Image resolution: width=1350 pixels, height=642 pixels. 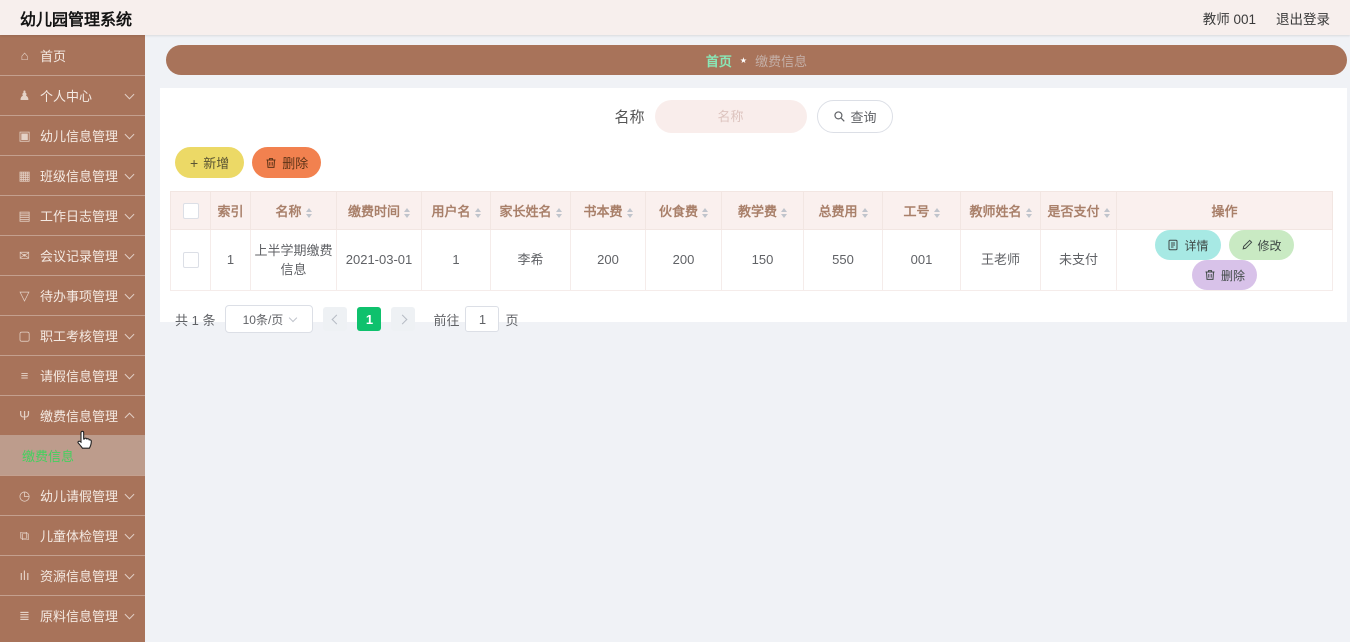 What do you see at coordinates (190, 260) in the screenshot?
I see `row-checkbox` at bounding box center [190, 260].